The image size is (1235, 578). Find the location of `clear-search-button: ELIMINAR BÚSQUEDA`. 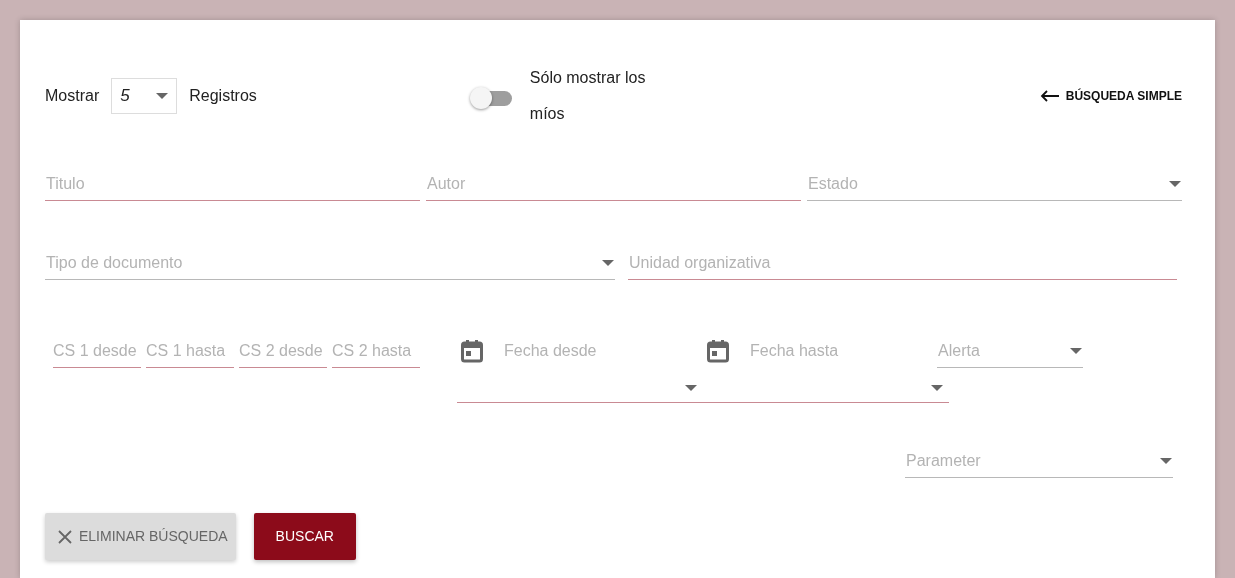

clear-search-button: ELIMINAR BÚSQUEDA is located at coordinates (140, 536).